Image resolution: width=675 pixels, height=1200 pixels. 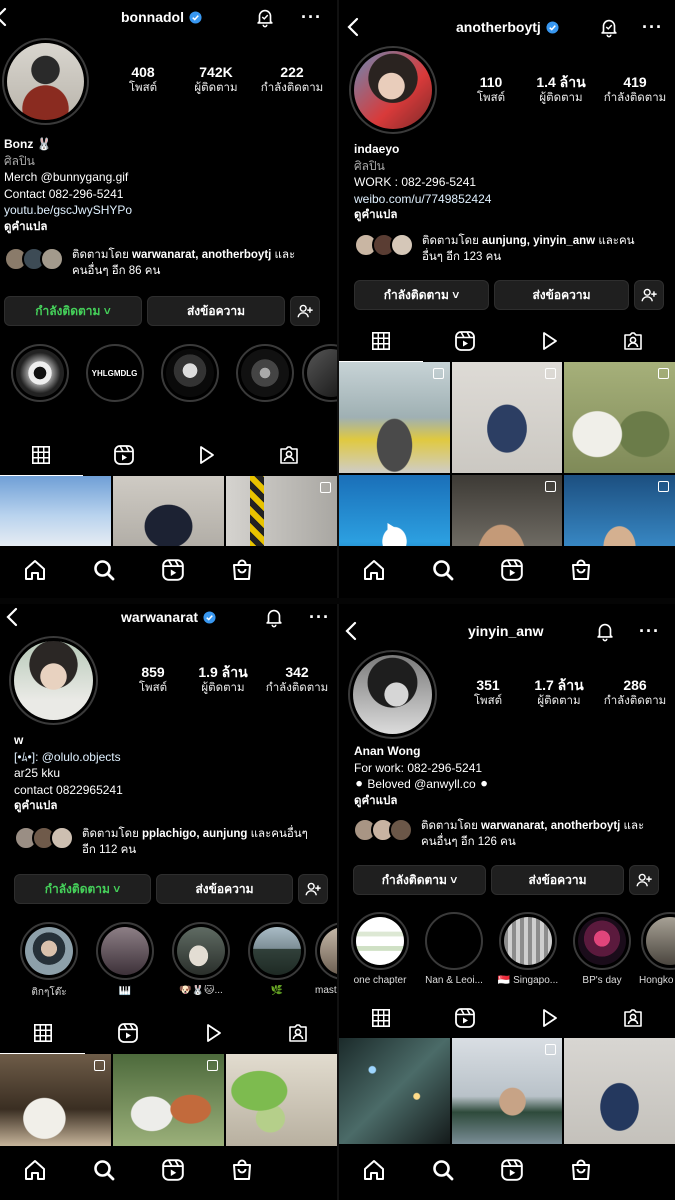 I want to click on followers-stat: 1.9 ล้าน ผู้ติดตาม, so click(x=223, y=680).